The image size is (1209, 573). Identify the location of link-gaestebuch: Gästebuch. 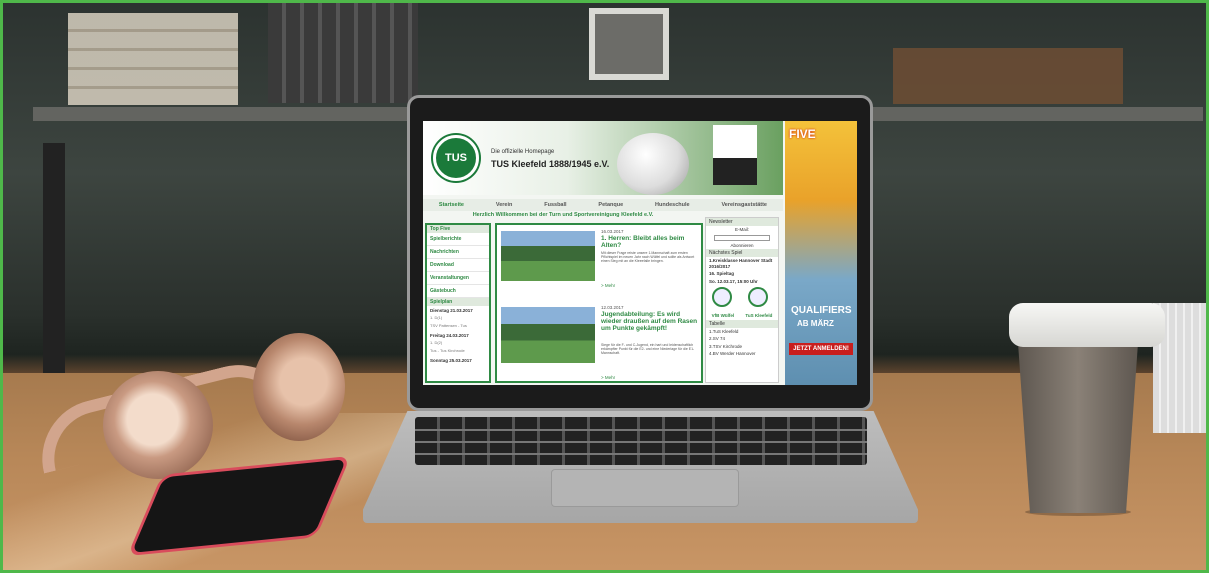
(458, 291).